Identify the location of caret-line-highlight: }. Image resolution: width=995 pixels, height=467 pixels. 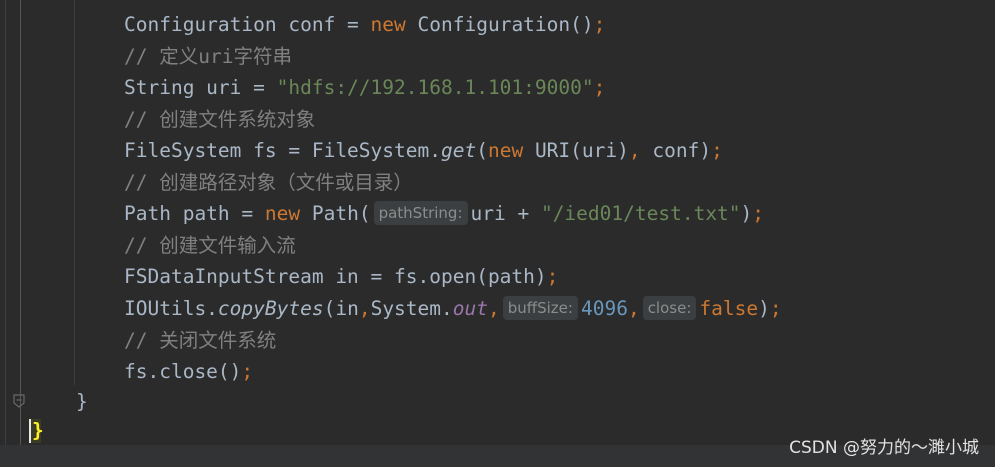
(36, 431).